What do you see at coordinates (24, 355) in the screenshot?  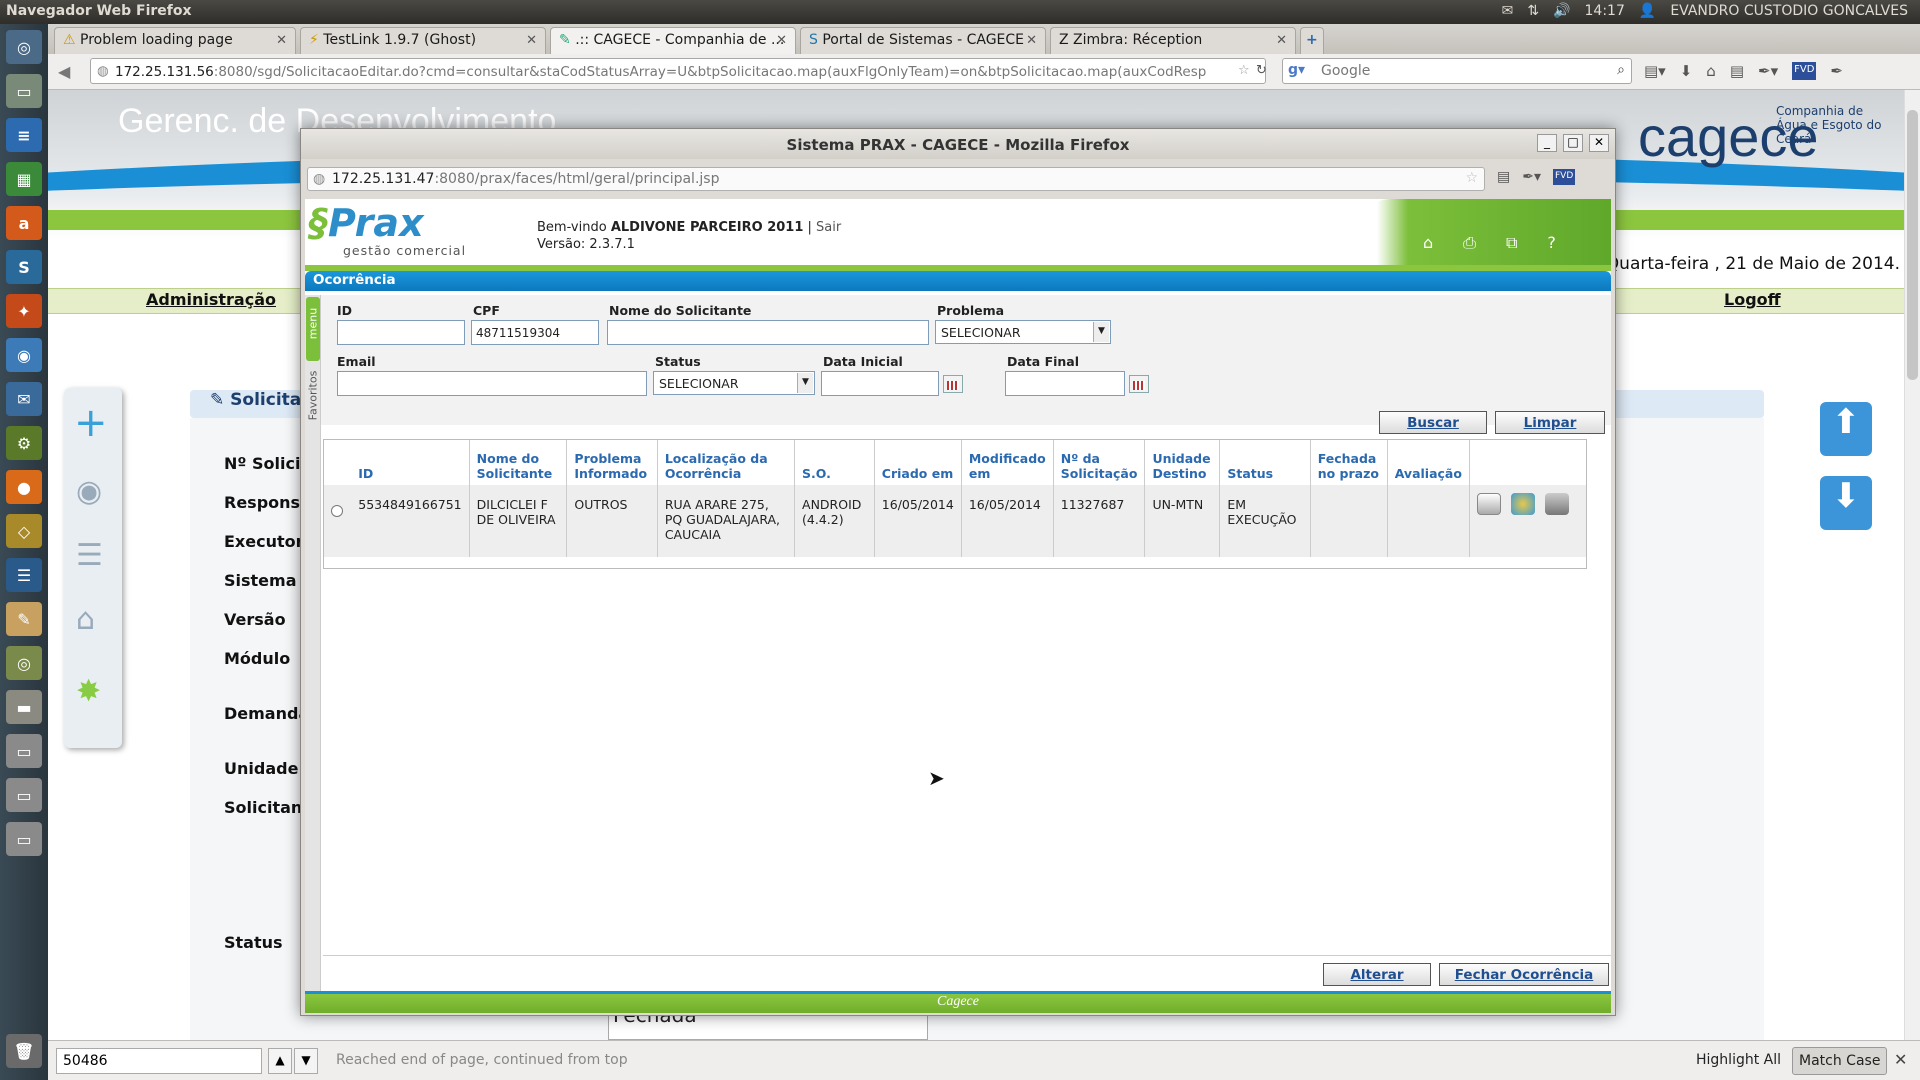 I see `chromium-icon: ◉` at bounding box center [24, 355].